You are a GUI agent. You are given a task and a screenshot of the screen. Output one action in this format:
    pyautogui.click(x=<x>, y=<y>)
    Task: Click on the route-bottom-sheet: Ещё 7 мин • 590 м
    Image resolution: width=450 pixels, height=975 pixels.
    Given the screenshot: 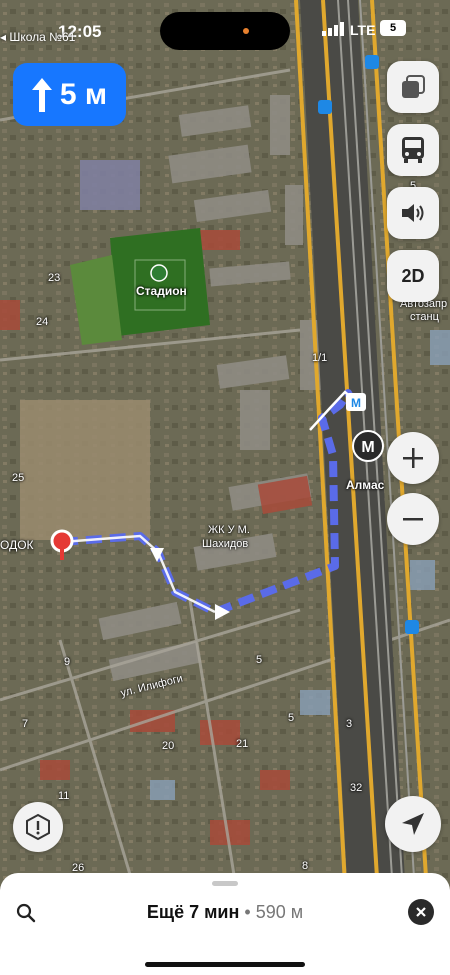 What is the action you would take?
    pyautogui.click(x=225, y=924)
    